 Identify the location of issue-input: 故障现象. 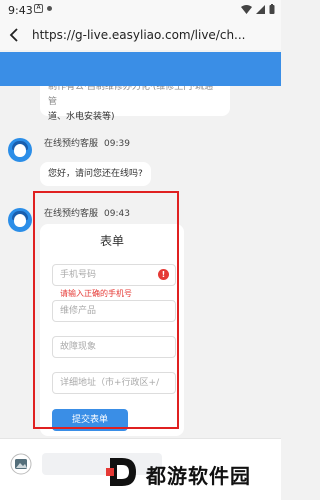
(114, 347).